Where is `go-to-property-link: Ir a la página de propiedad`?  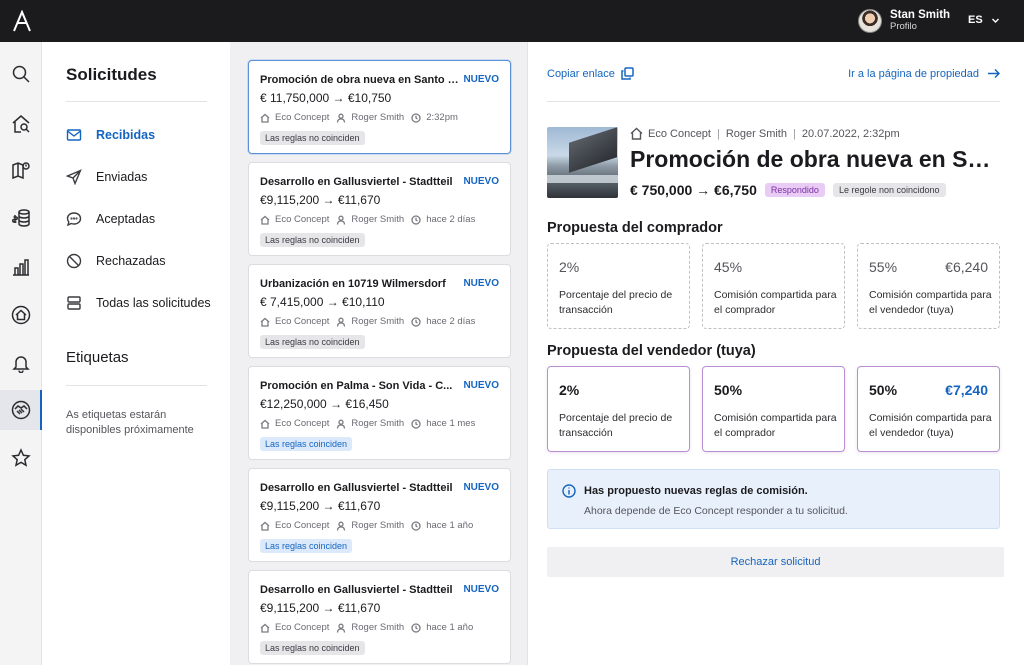
go-to-property-link: Ir a la página de propiedad is located at coordinates (924, 73).